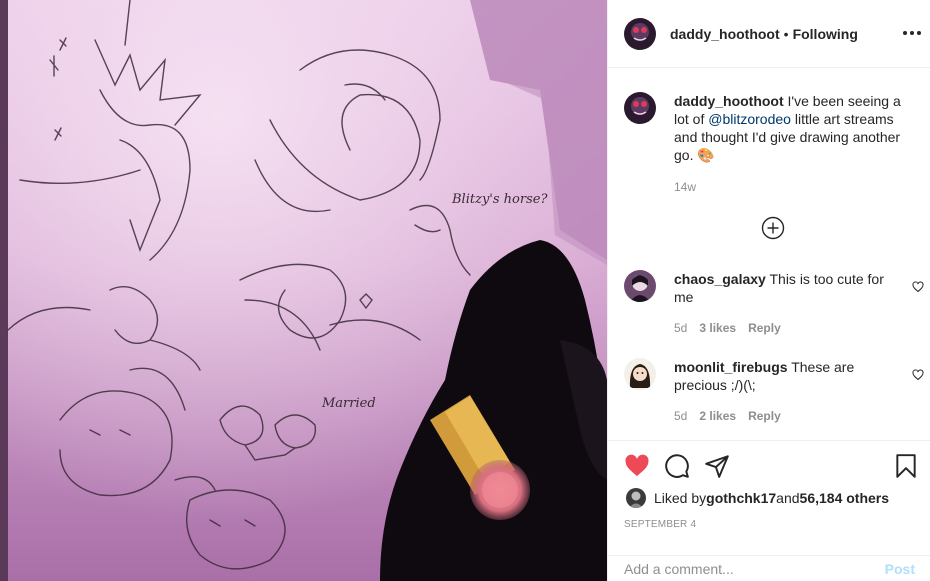 The height and width of the screenshot is (581, 930). I want to click on comment-likes: 2 likes, so click(717, 416).